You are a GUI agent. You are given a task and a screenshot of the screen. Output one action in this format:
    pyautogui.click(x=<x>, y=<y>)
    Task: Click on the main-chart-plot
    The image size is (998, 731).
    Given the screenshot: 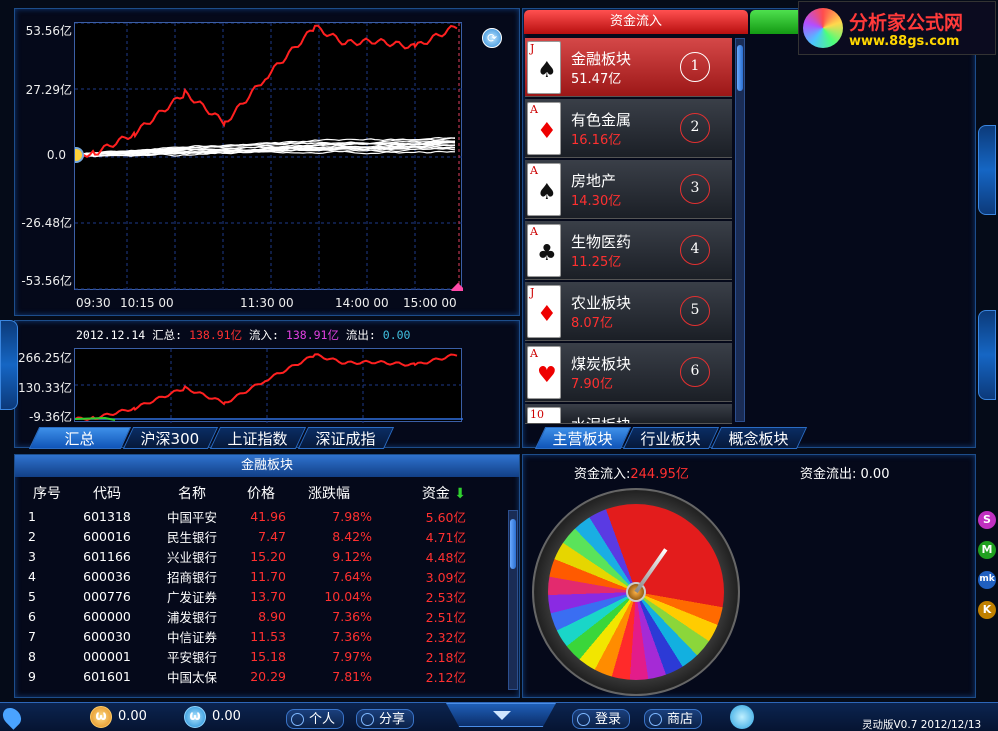 What is the action you would take?
    pyautogui.click(x=268, y=156)
    